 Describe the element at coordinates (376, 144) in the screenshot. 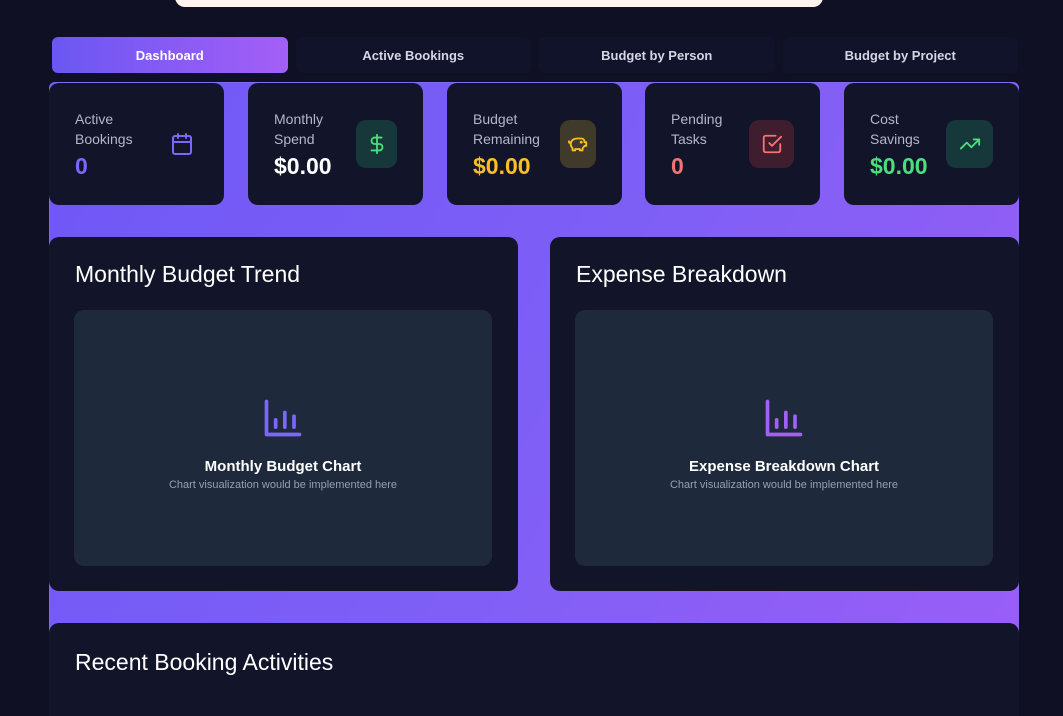

I see `dollar-icon` at that location.